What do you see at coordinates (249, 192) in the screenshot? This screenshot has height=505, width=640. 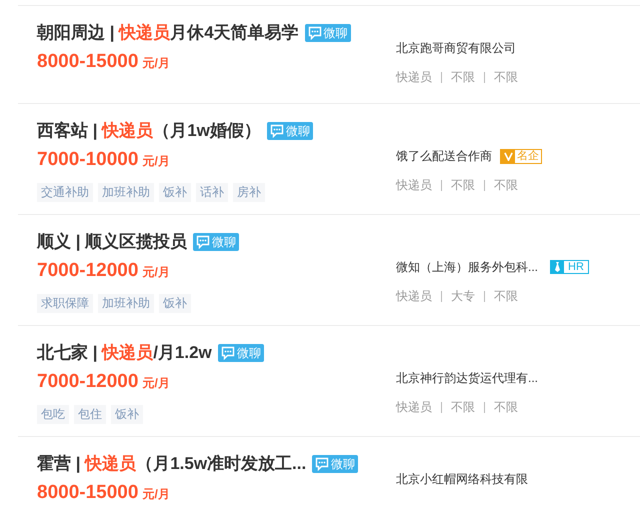 I see `benefit-tag: 房补` at bounding box center [249, 192].